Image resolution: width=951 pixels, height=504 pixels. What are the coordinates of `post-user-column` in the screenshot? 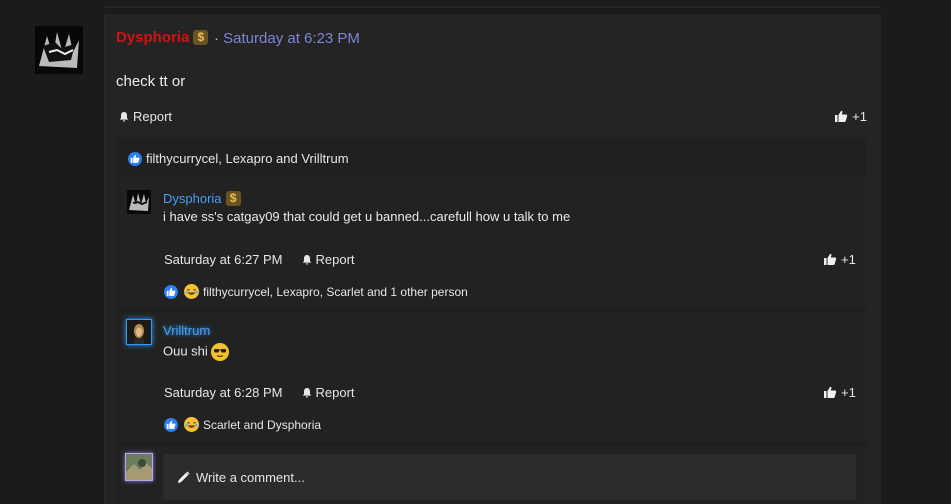 It's located at (57, 259).